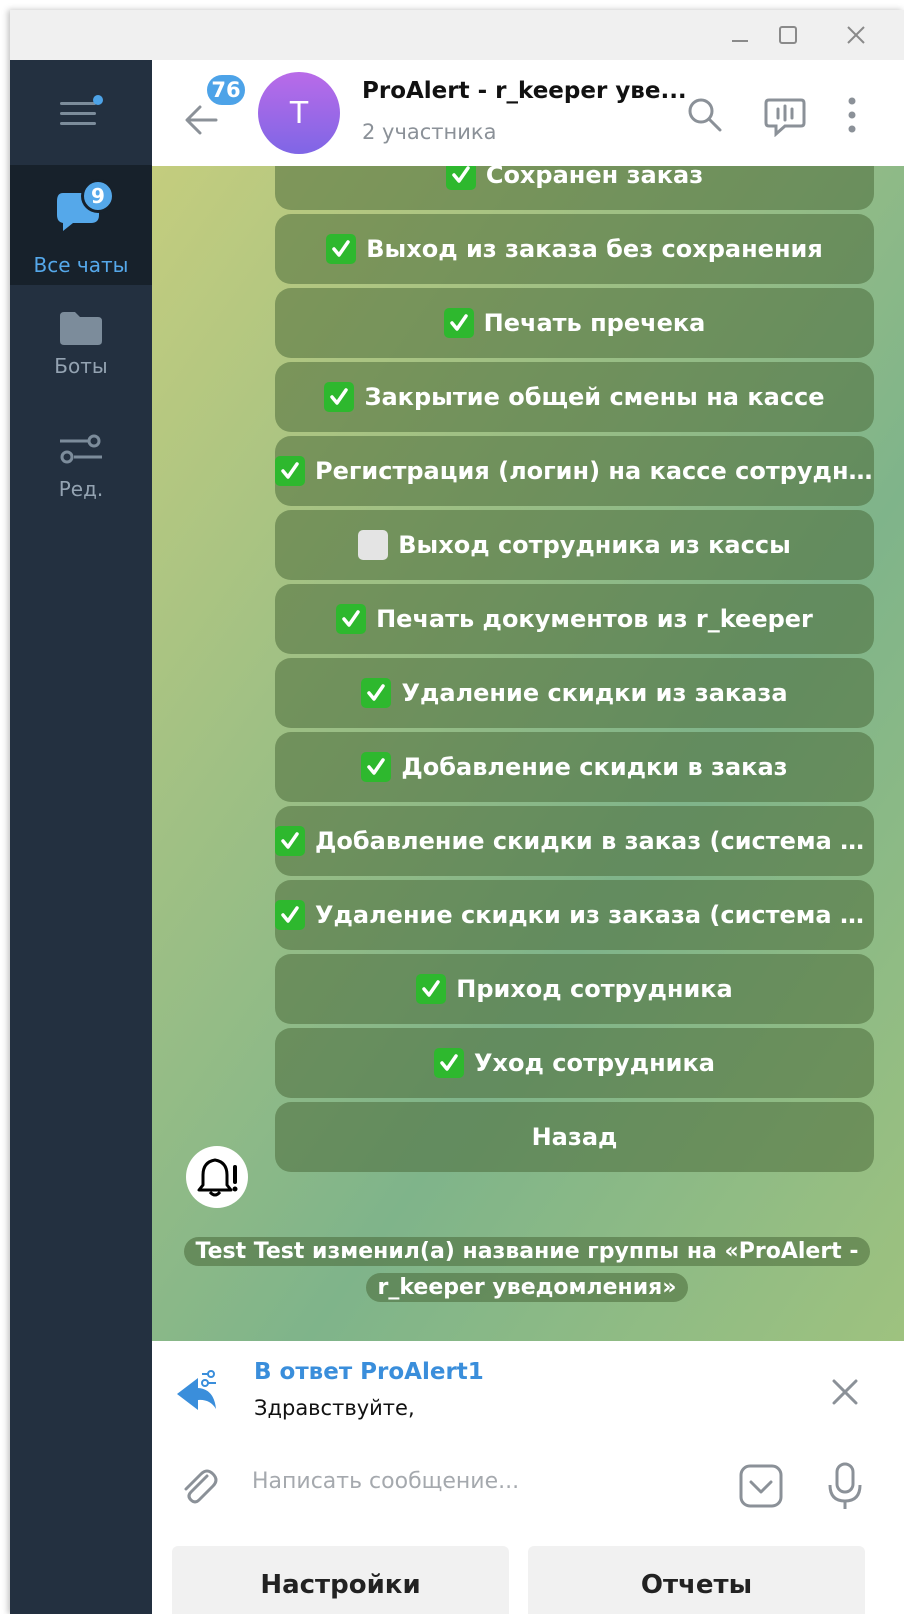  Describe the element at coordinates (98, 196) in the screenshot. I see `unread-badge: 9` at that location.